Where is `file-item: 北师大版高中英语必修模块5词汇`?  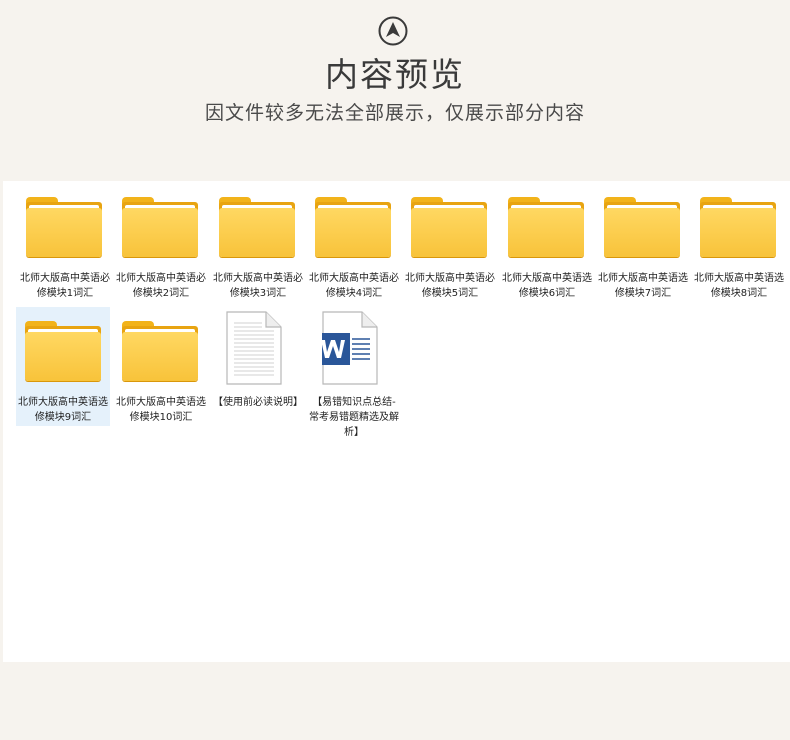
file-item: 北师大版高中英语必修模块5词汇 is located at coordinates (450, 240).